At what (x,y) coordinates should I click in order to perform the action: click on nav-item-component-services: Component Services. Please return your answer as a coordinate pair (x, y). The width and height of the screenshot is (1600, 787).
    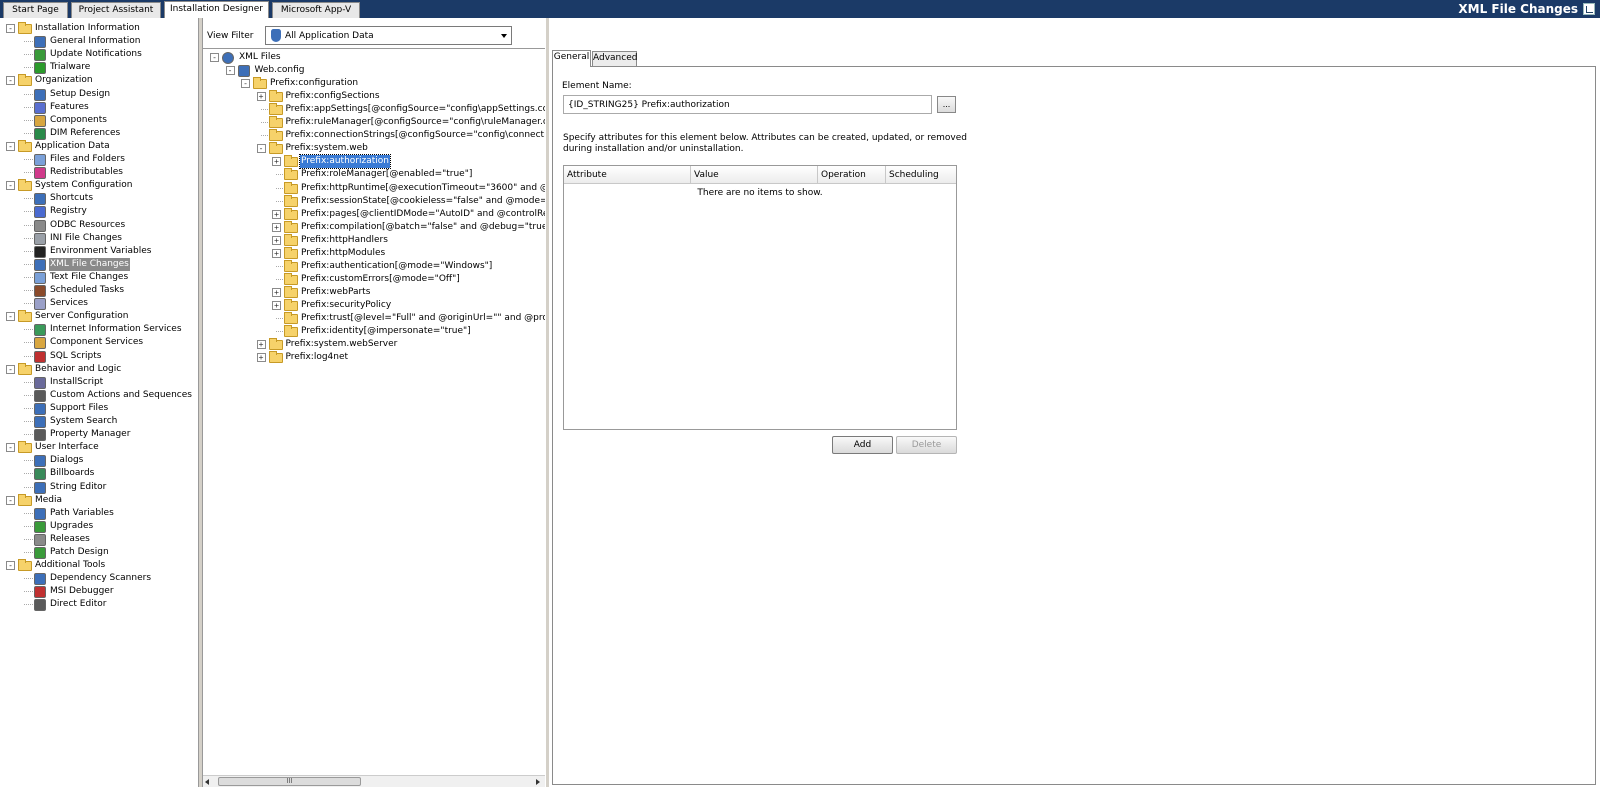
    Looking at the image, I should click on (99, 343).